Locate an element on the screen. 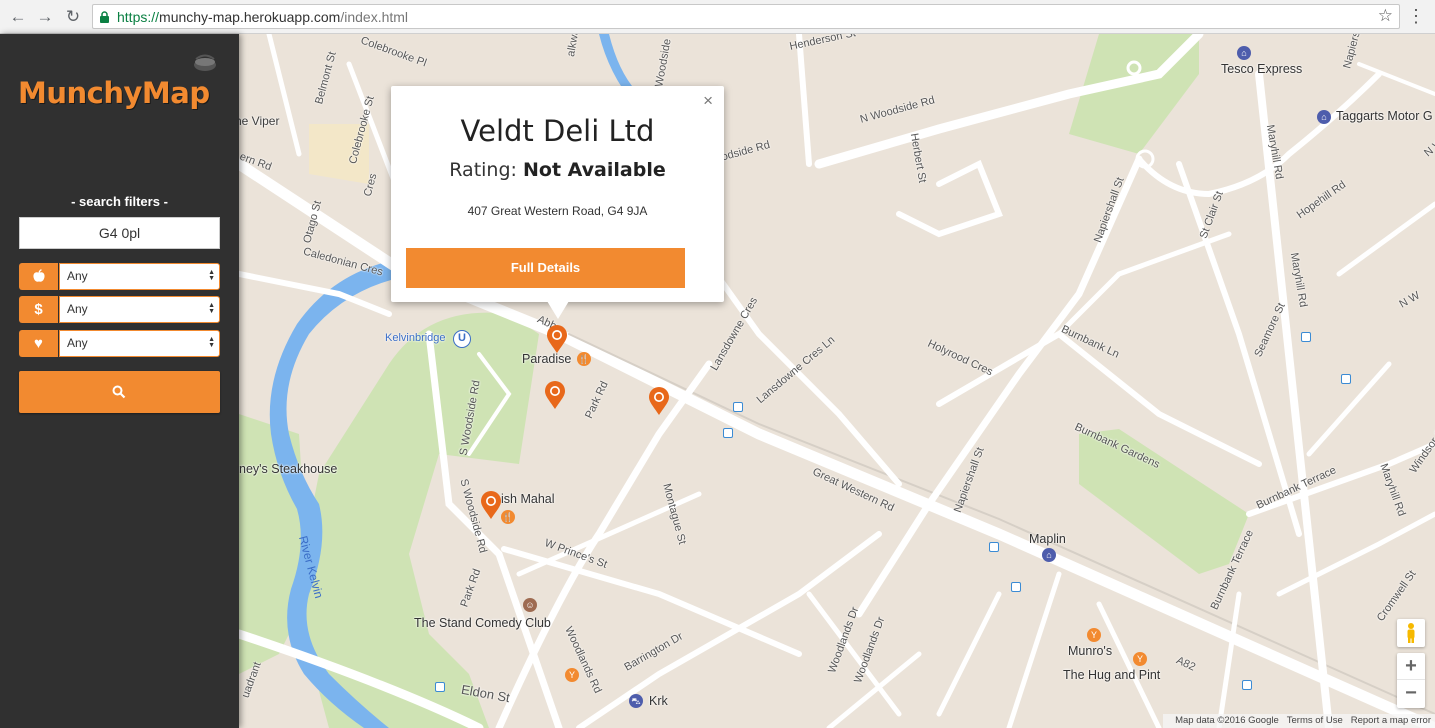 The image size is (1435, 728). restaurant-rating: Rating: Not Available is located at coordinates (557, 170).